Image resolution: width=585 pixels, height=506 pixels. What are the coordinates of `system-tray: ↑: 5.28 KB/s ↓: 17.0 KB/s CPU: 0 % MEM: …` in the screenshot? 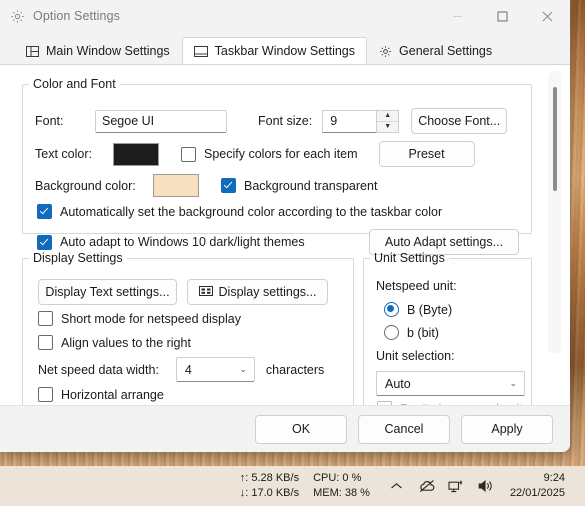 It's located at (412, 486).